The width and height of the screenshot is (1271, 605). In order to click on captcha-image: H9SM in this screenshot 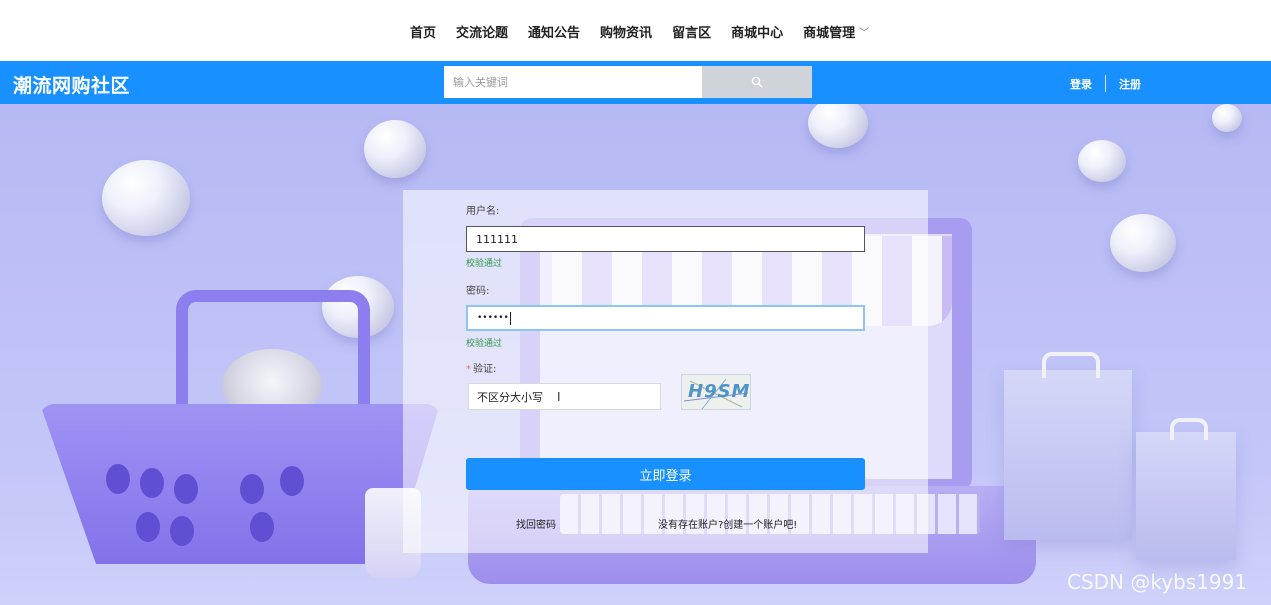, I will do `click(716, 392)`.